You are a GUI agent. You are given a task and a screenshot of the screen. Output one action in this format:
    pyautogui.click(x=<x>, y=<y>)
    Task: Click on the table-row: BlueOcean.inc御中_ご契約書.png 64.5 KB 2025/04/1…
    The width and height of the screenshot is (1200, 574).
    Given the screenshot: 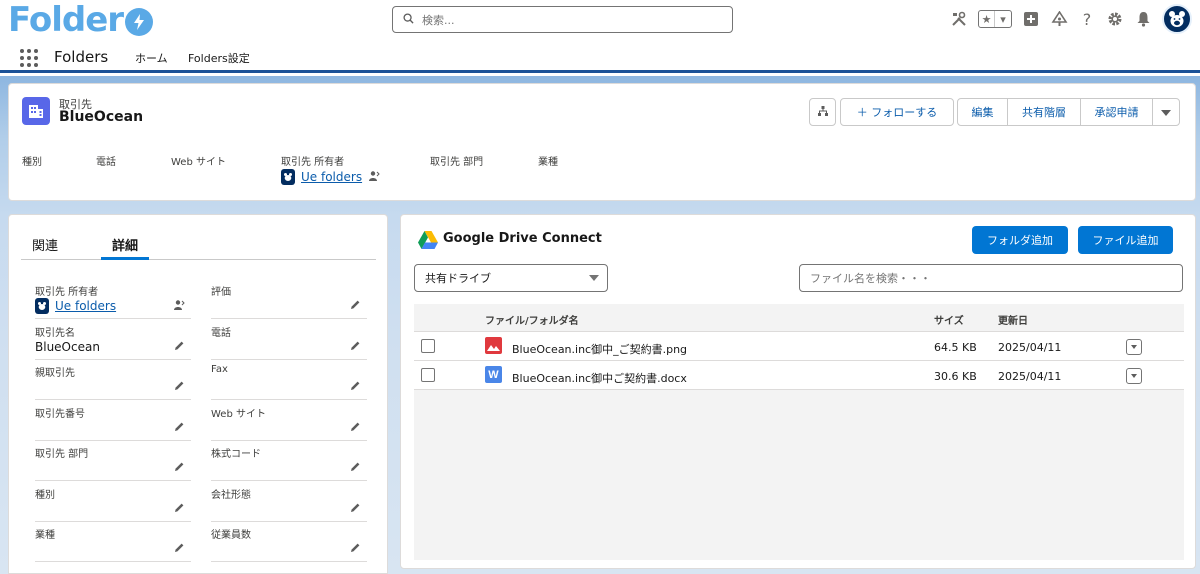 What is the action you would take?
    pyautogui.click(x=799, y=346)
    